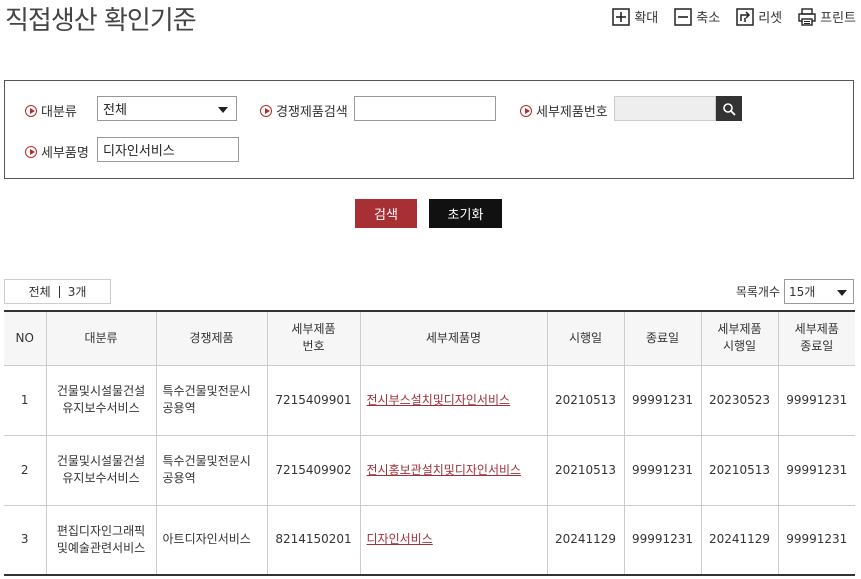  Describe the element at coordinates (59, 112) in the screenshot. I see `category-label: 대분류` at that location.